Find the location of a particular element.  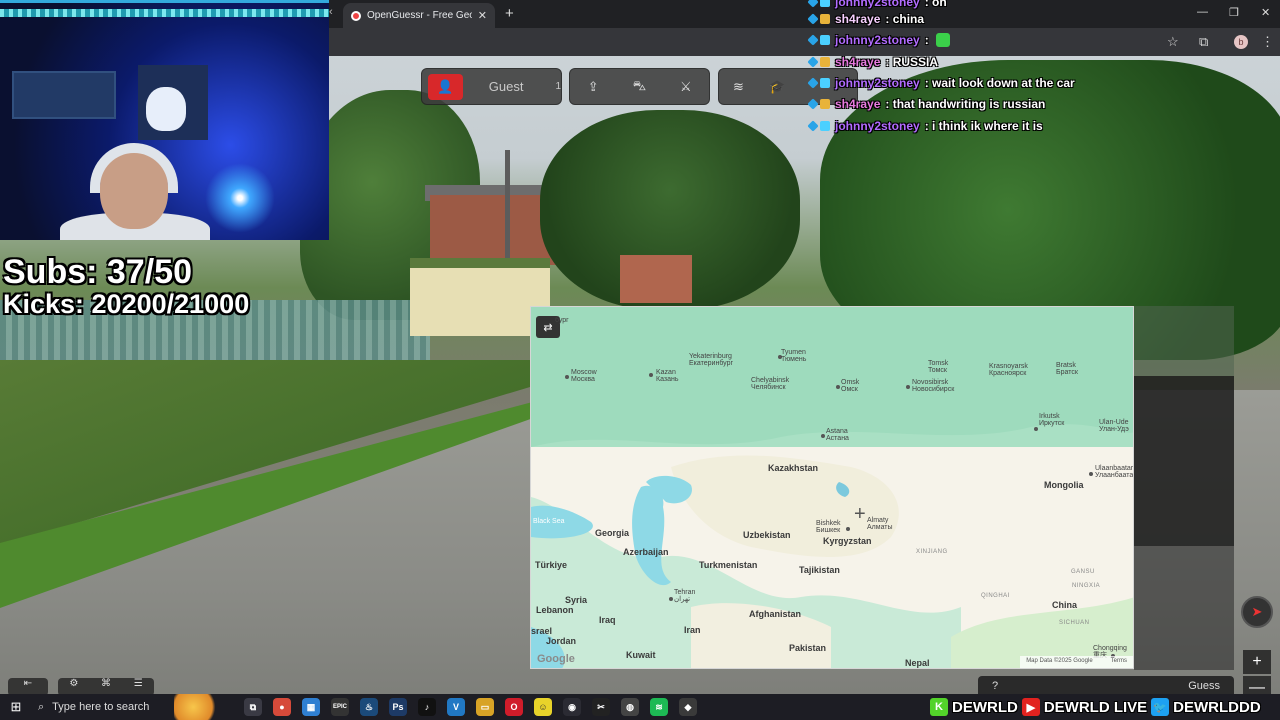

map-region-label: NINGXIA is located at coordinates (1086, 586).